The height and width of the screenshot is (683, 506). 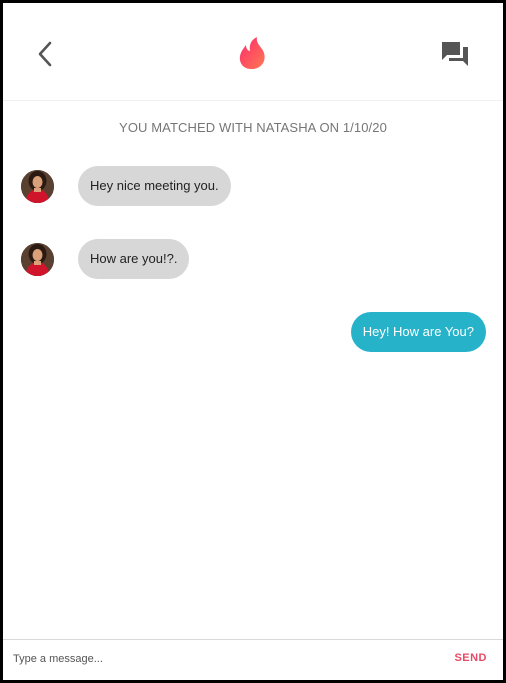 I want to click on chevron-left-icon, so click(x=45, y=54).